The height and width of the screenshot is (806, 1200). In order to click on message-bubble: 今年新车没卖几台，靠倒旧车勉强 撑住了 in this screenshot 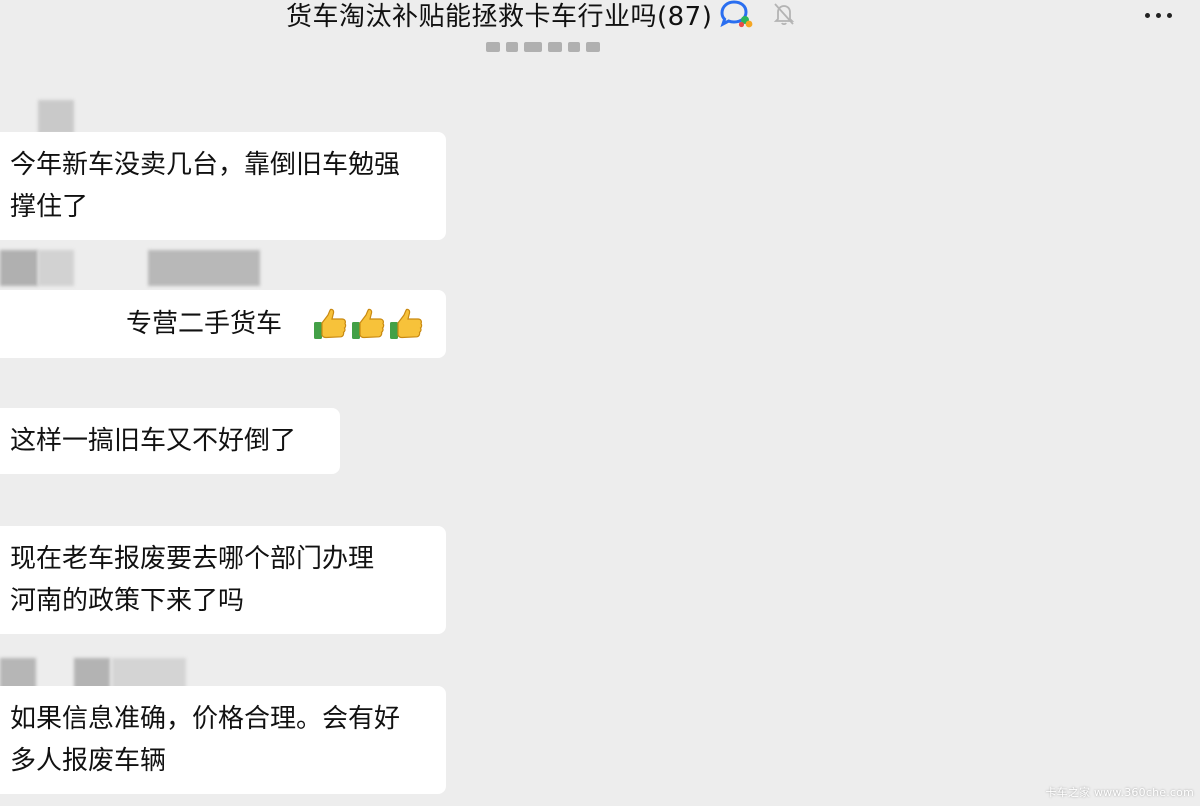, I will do `click(223, 186)`.